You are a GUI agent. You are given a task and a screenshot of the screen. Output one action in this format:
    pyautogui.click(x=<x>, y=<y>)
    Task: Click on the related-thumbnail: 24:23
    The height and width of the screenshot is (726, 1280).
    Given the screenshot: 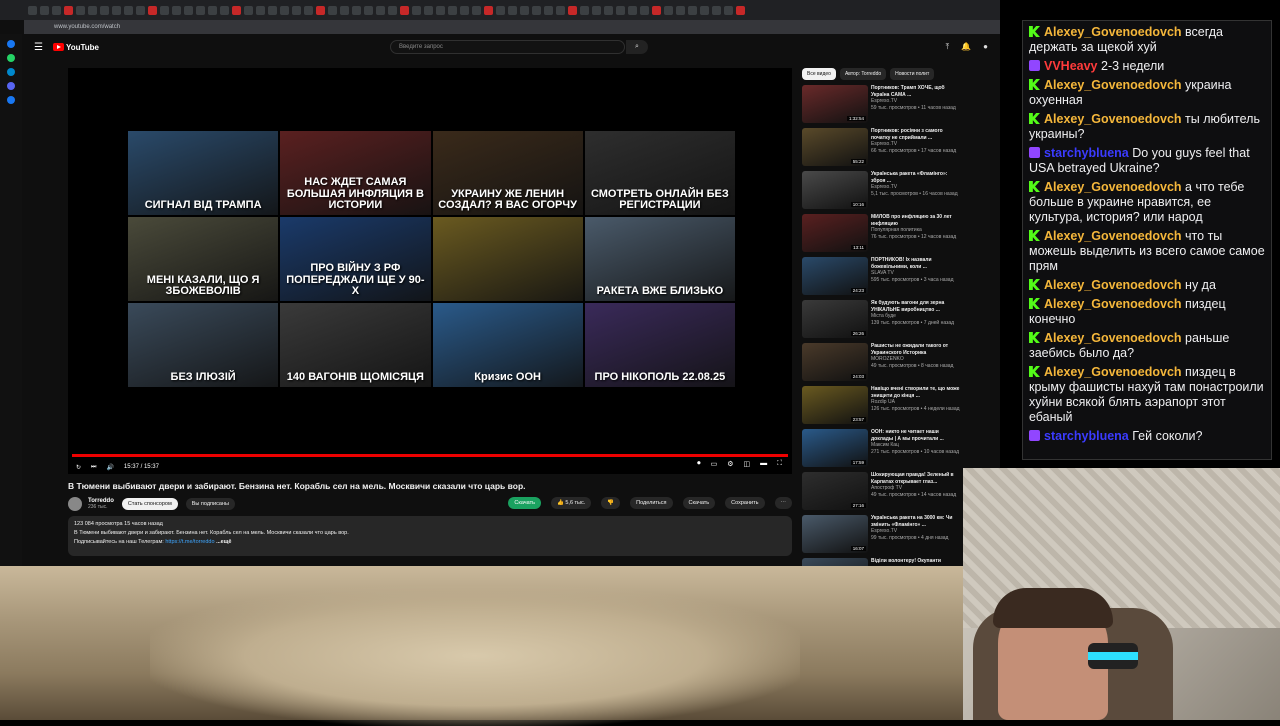 What is the action you would take?
    pyautogui.click(x=835, y=276)
    